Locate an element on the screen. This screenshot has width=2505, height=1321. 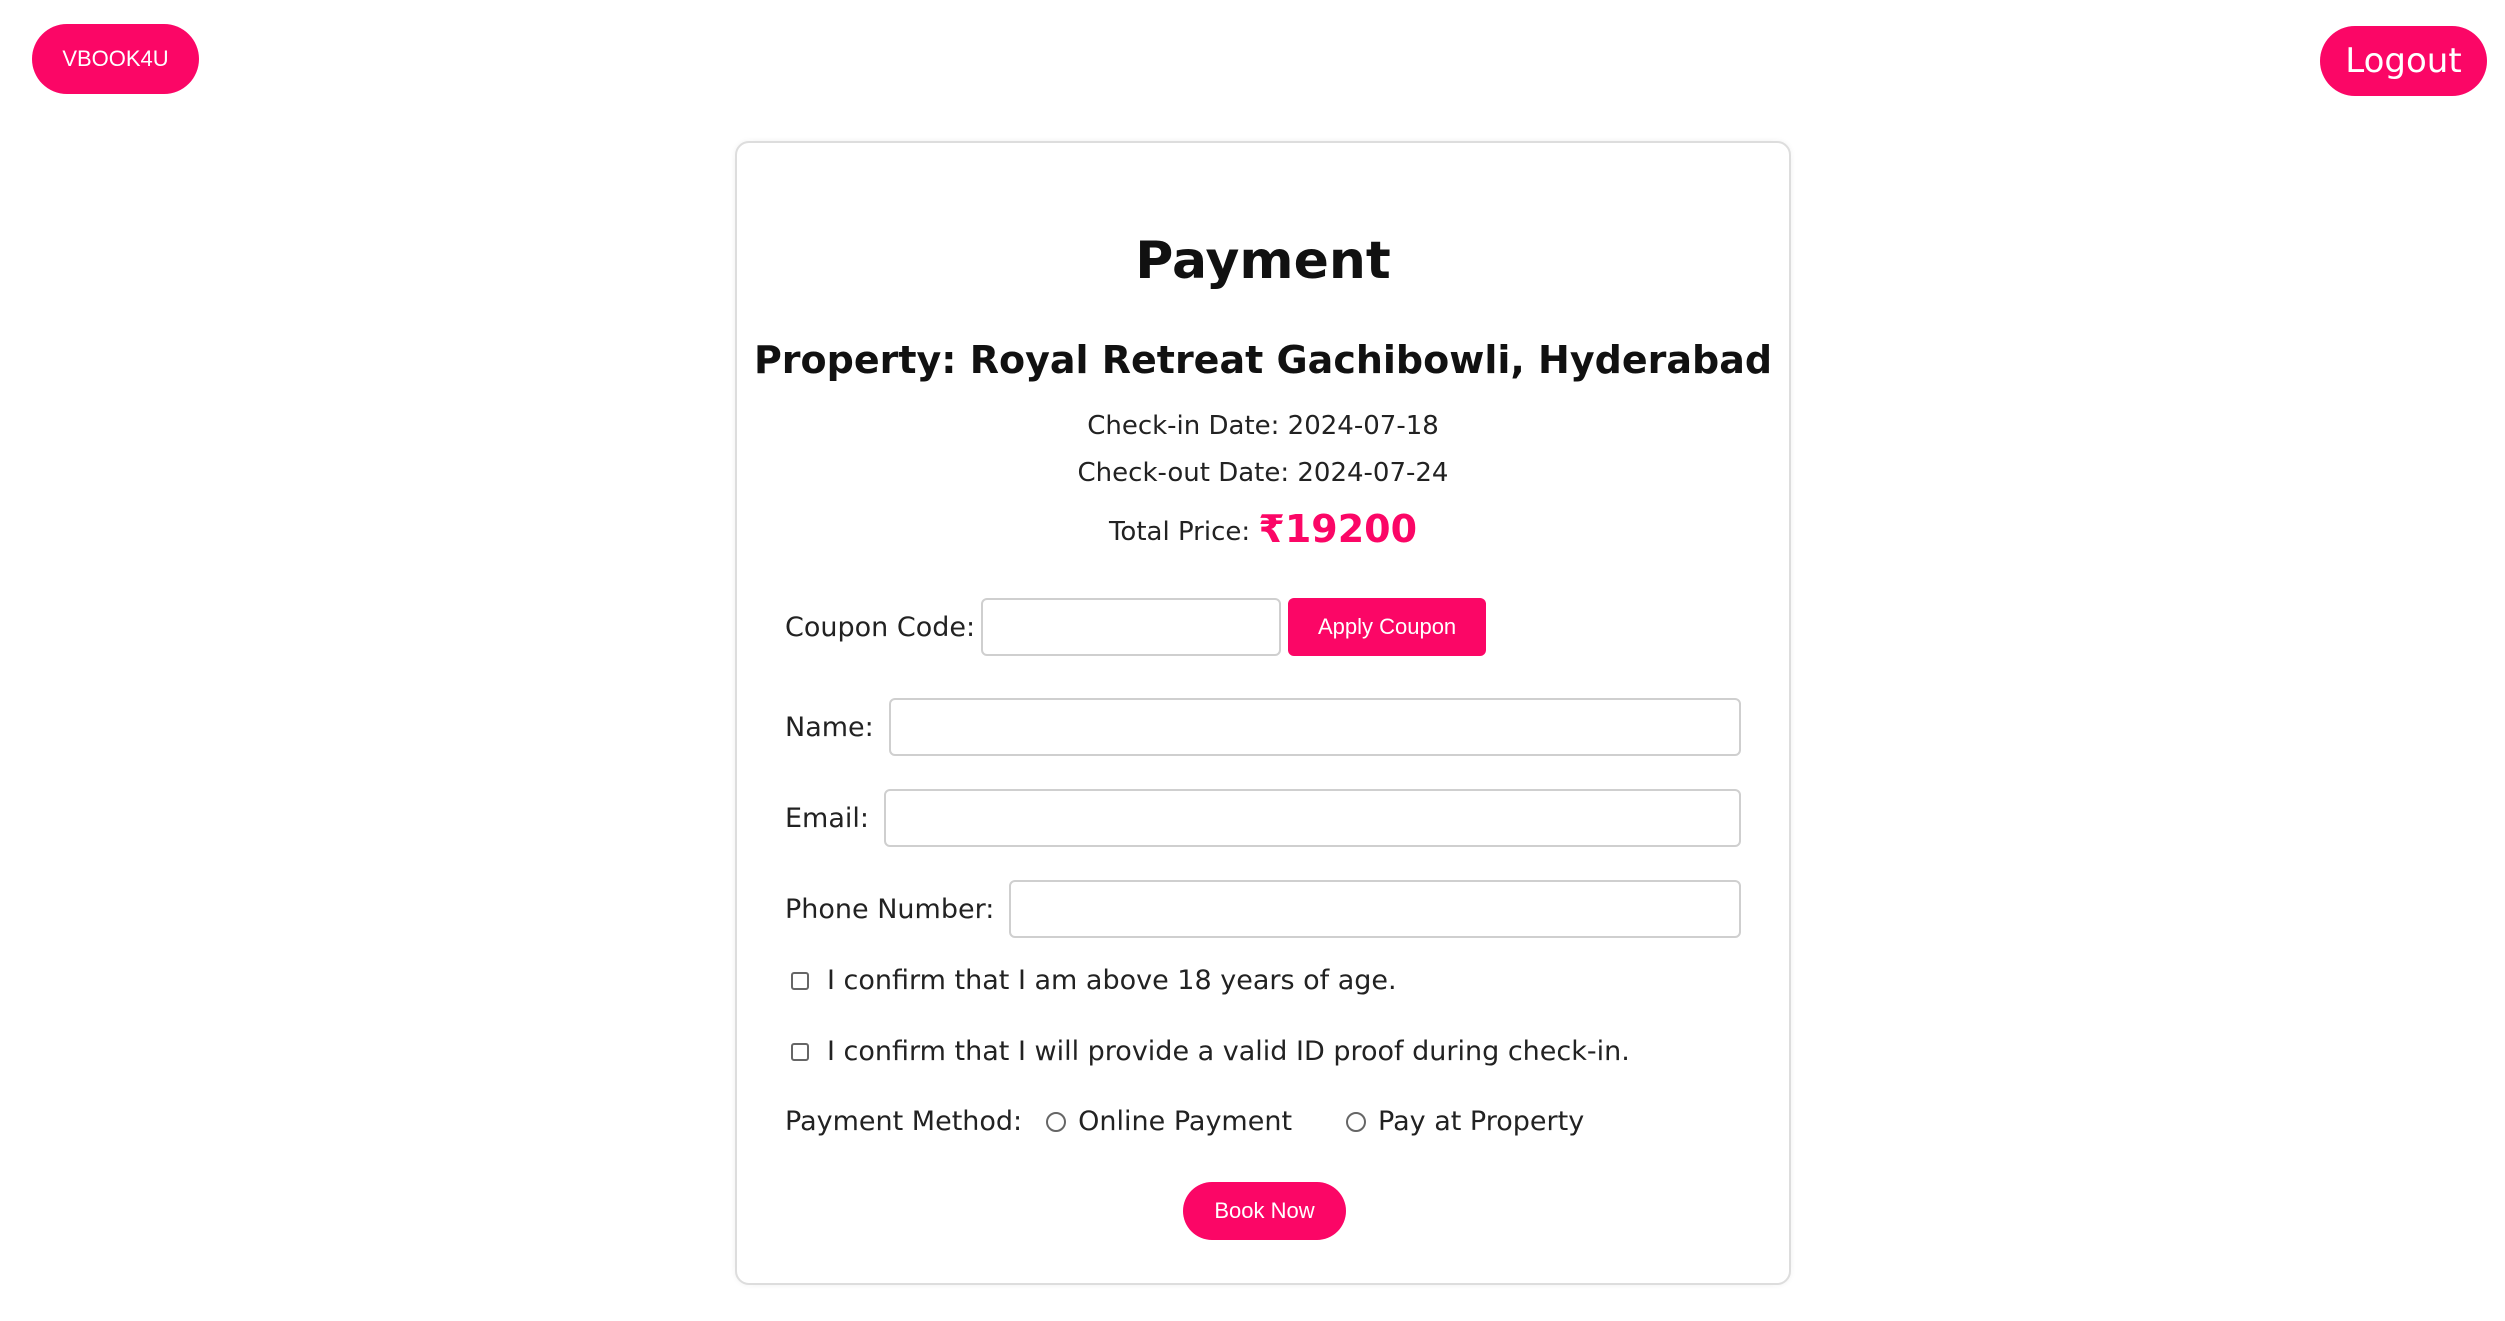
name-label: Name: is located at coordinates (829, 727).